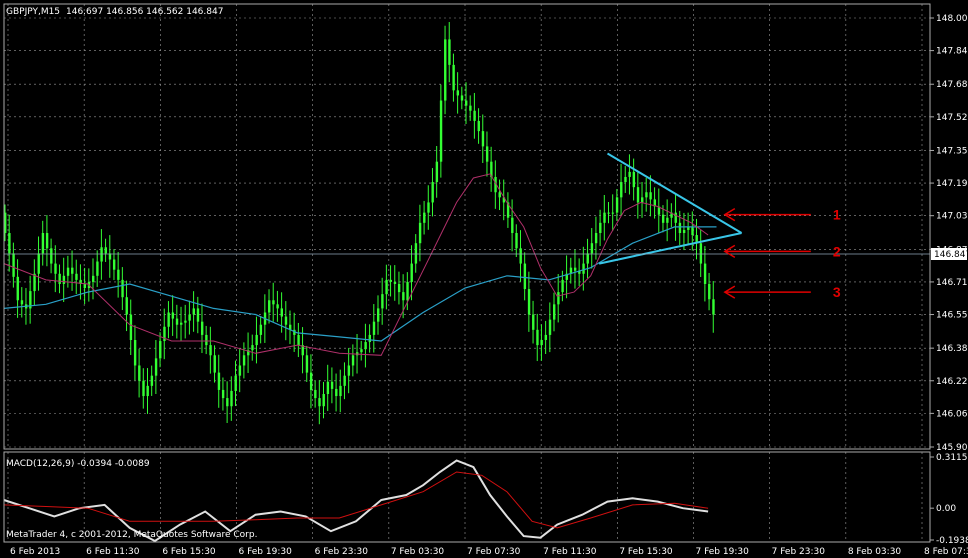 This screenshot has width=968, height=558. Describe the element at coordinates (952, 448) in the screenshot. I see `y-tick-label: 145.900` at that location.